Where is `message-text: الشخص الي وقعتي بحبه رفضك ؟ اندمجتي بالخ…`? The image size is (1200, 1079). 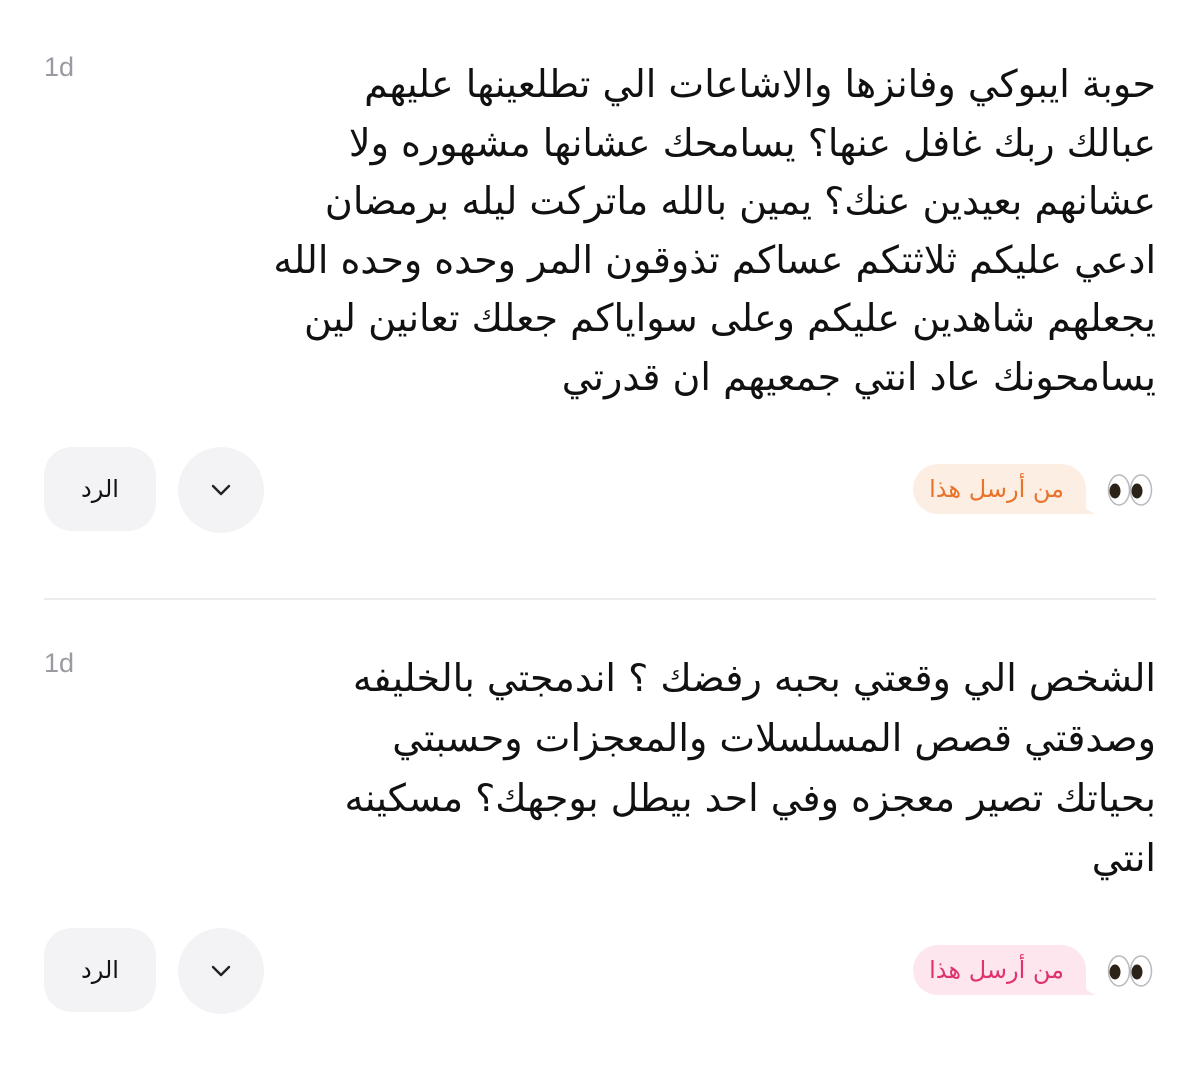
message-text: الشخص الي وقعتي بحبه رفضك ؟ اندمجتي بالخ… is located at coordinates (750, 768).